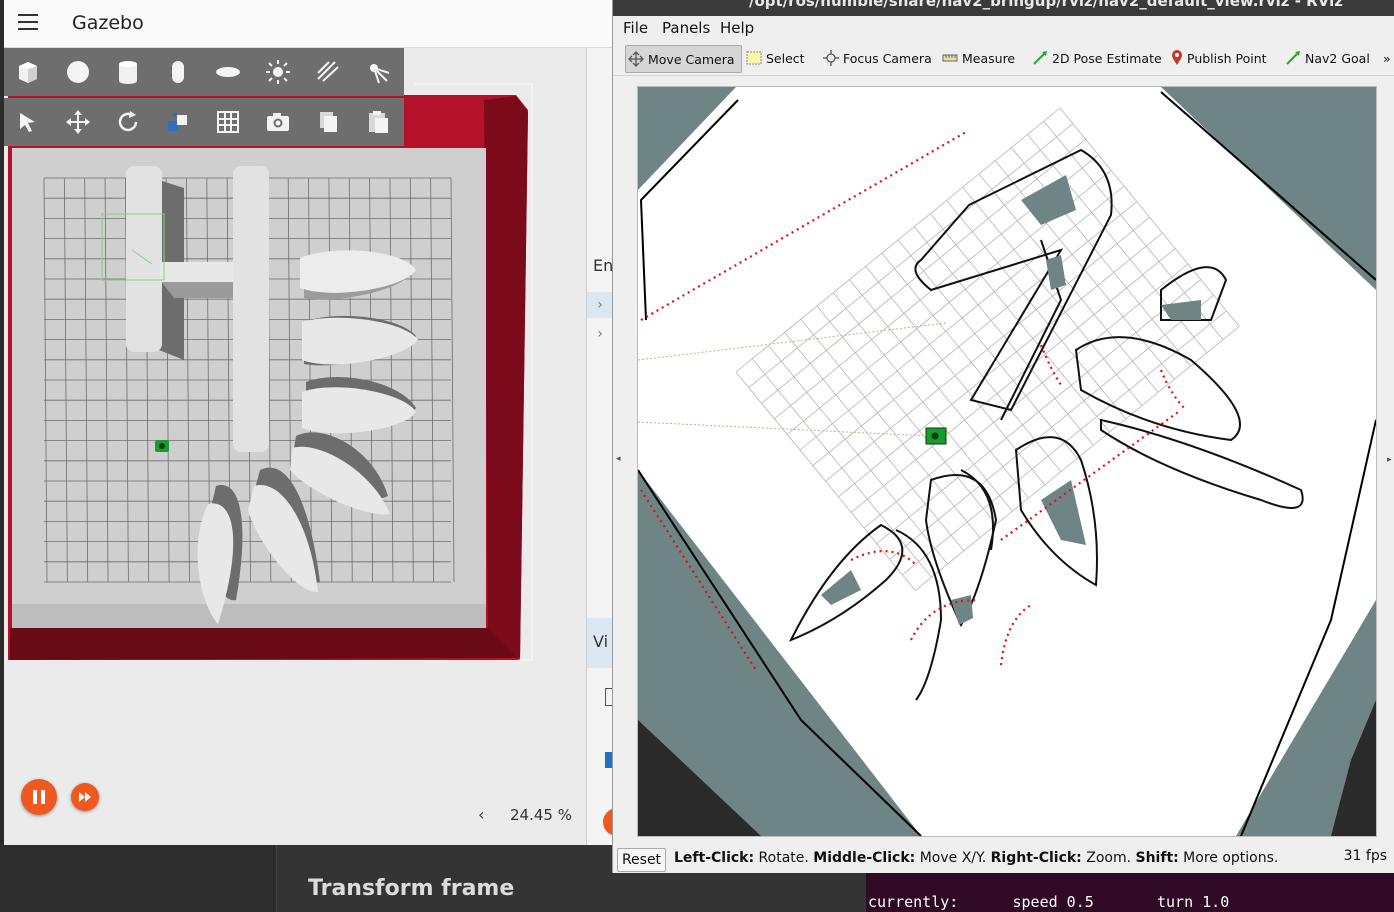 This screenshot has height=912, width=1394. I want to click on status-shift-value: More options., so click(1228, 858).